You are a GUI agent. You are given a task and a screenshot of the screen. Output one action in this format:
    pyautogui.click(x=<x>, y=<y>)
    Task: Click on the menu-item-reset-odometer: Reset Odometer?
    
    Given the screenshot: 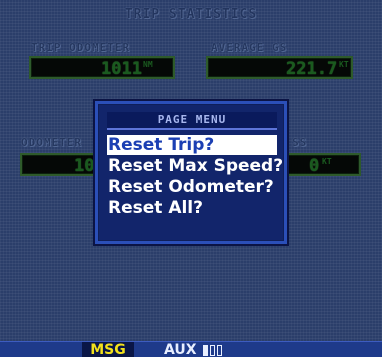 What is the action you would take?
    pyautogui.click(x=192, y=187)
    